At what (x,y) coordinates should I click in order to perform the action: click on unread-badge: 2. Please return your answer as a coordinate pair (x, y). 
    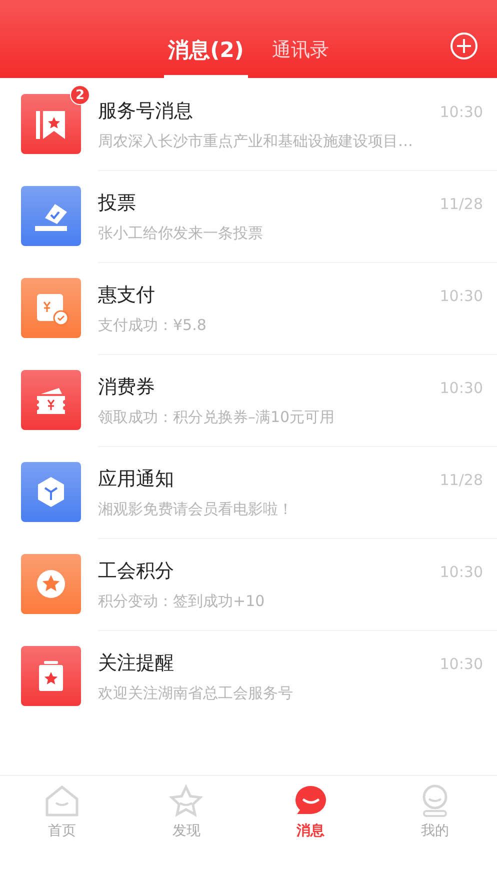
    Looking at the image, I should click on (80, 95).